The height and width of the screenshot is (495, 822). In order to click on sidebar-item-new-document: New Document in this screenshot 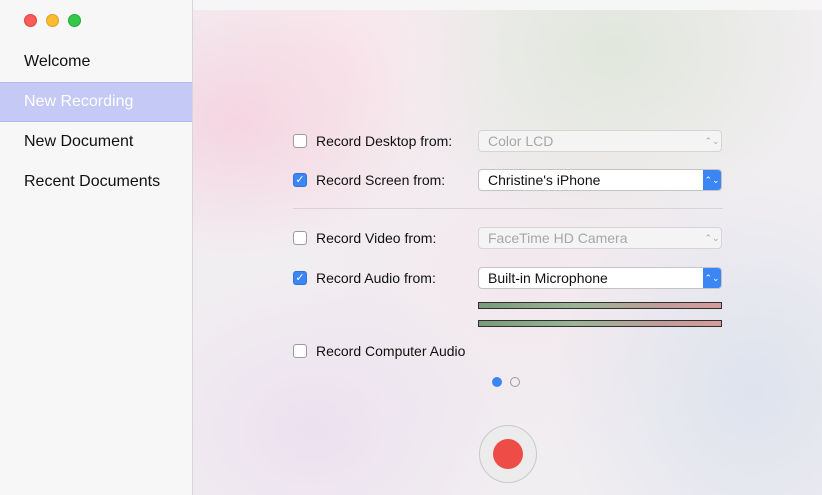, I will do `click(96, 142)`.